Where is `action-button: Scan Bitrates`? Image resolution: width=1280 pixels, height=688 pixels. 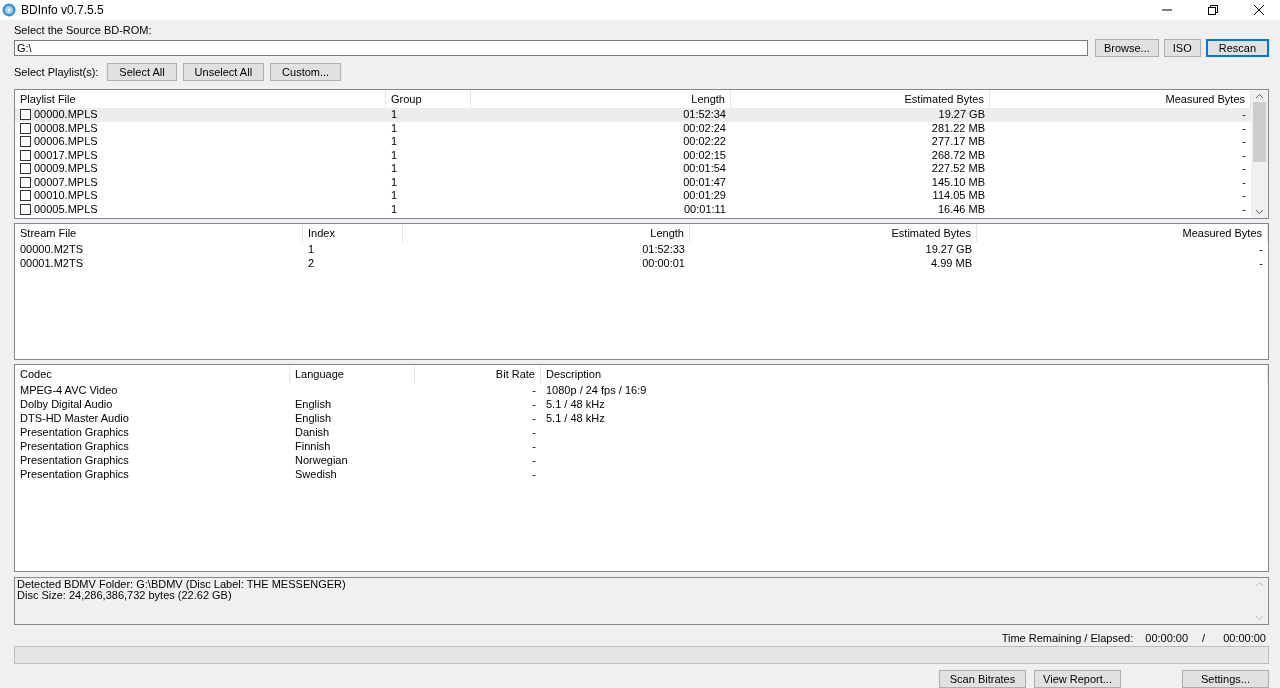
action-button: Scan Bitrates is located at coordinates (982, 679).